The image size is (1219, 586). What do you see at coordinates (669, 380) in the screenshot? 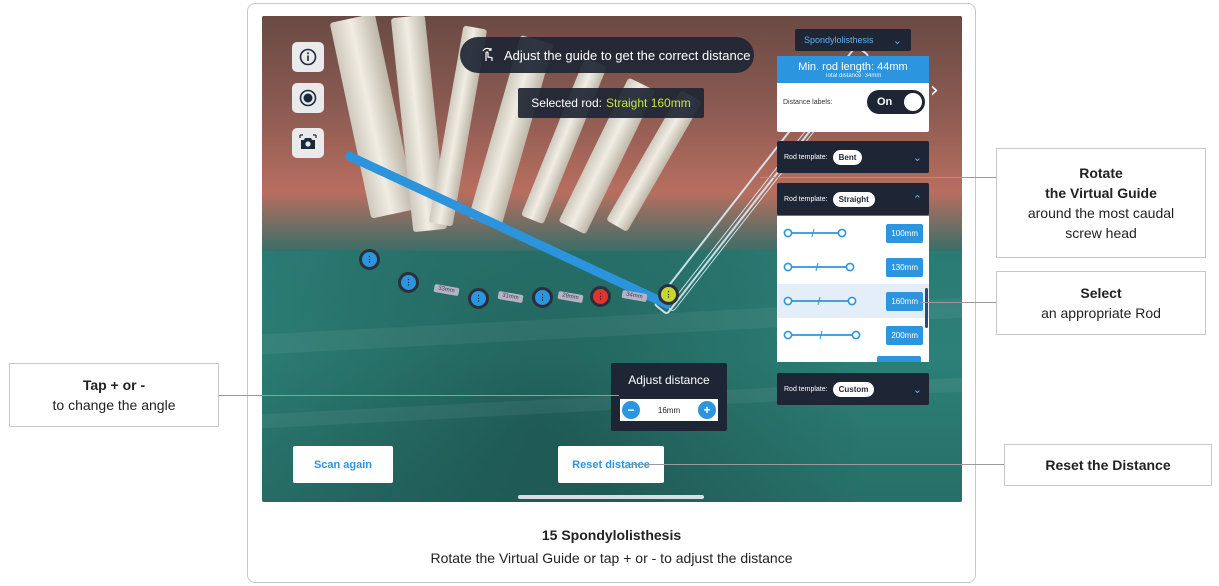
I see `adjust-distance-title: Adjust distance` at bounding box center [669, 380].